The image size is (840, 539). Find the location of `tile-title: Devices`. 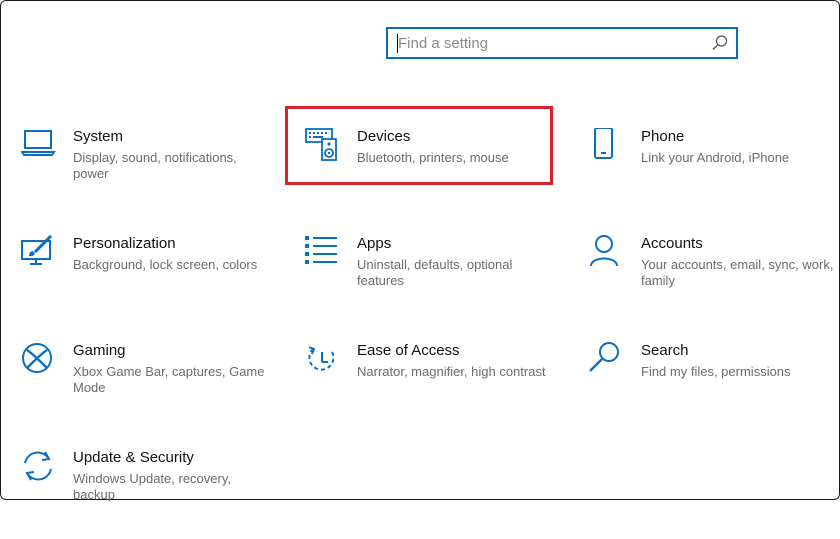

tile-title: Devices is located at coordinates (384, 136).